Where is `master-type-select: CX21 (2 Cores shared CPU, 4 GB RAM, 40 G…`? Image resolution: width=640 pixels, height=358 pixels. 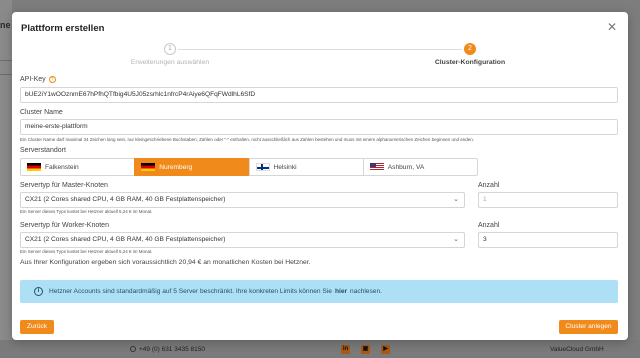
master-type-select: CX21 (2 Cores shared CPU, 4 GB RAM, 40 G… is located at coordinates (242, 200).